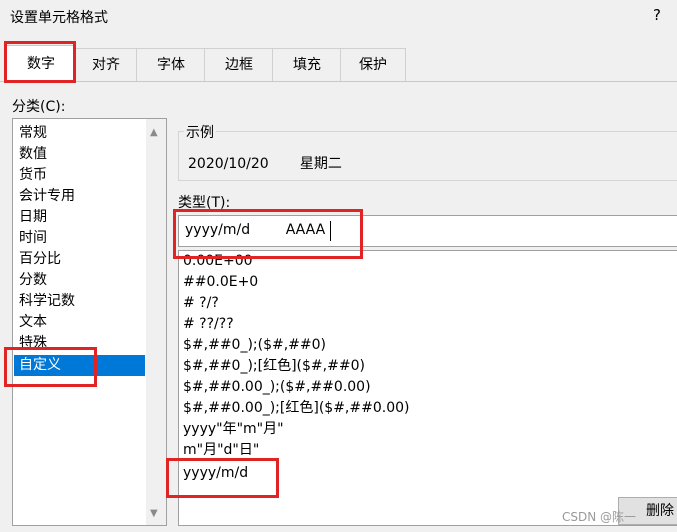 The width and height of the screenshot is (677, 532). Describe the element at coordinates (222, 478) in the screenshot. I see `highlight-format-item` at that location.